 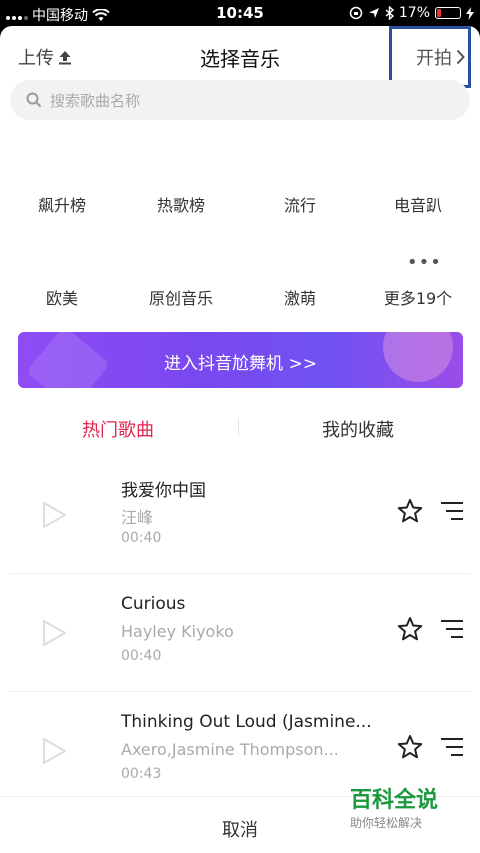 I want to click on battery-percent: 17%, so click(x=414, y=13).